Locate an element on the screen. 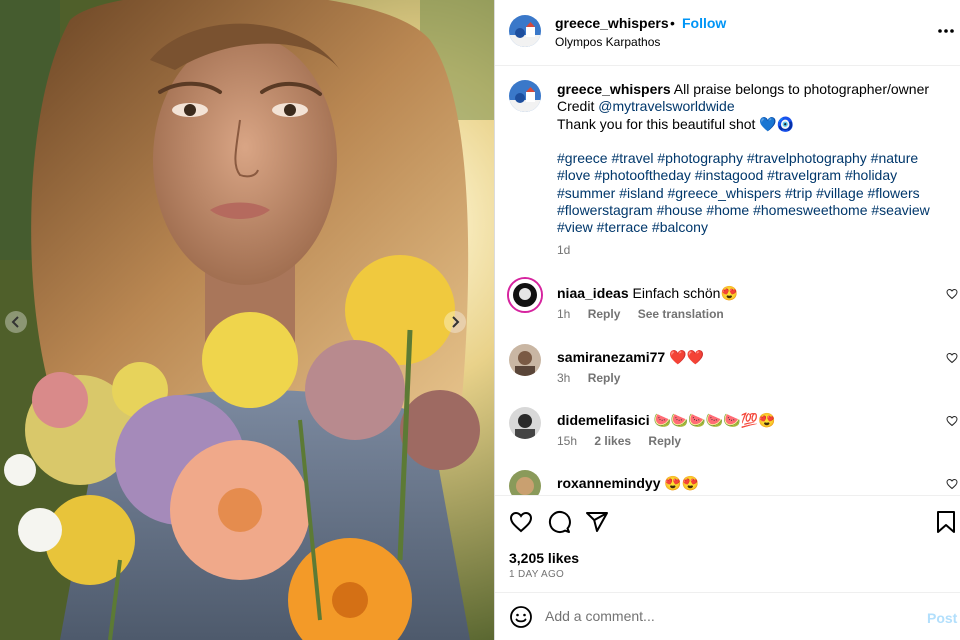 The width and height of the screenshot is (960, 640). more-options-icon is located at coordinates (946, 31).